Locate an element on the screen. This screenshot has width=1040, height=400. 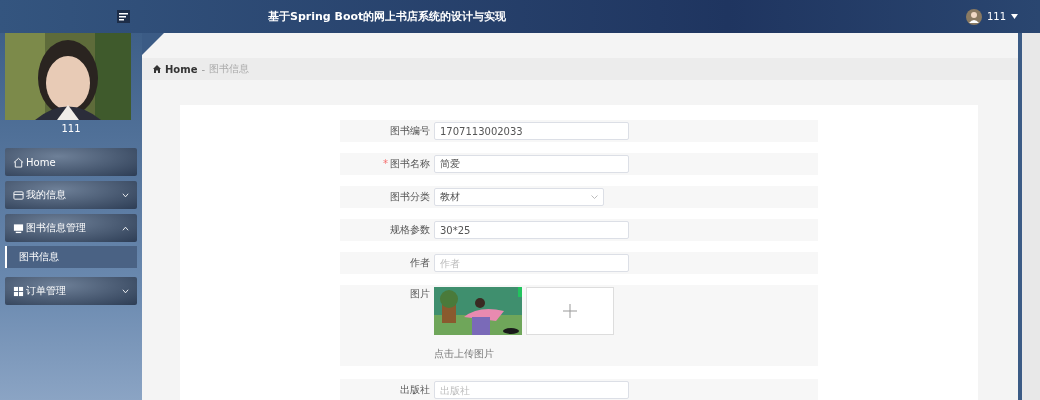
nav-item: 我的信息 is located at coordinates (71, 195).